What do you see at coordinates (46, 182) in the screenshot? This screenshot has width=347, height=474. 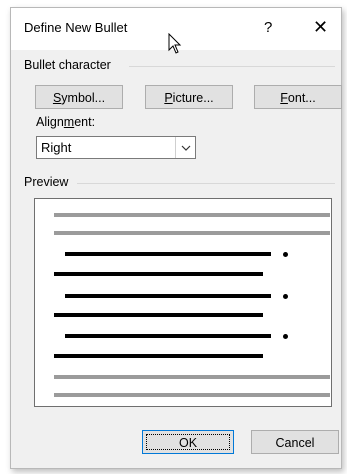 I see `preview-group-label: Preview` at bounding box center [46, 182].